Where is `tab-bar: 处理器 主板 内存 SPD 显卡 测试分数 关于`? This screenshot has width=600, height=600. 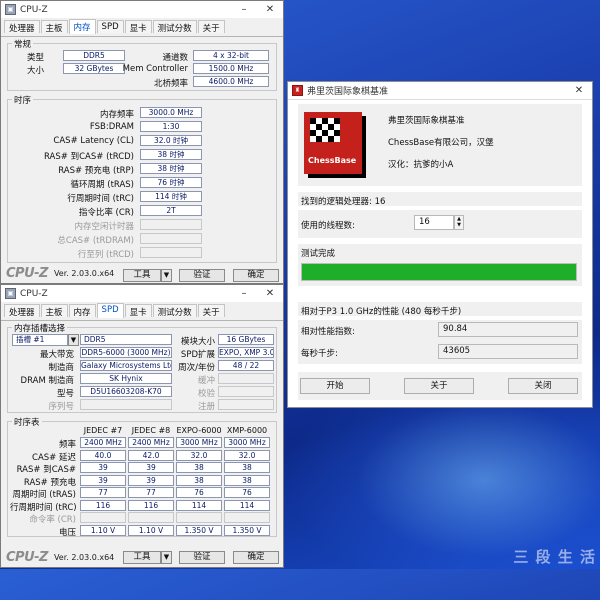 tab-bar: 处理器 主板 内存 SPD 显卡 测试分数 关于 is located at coordinates (142, 27).